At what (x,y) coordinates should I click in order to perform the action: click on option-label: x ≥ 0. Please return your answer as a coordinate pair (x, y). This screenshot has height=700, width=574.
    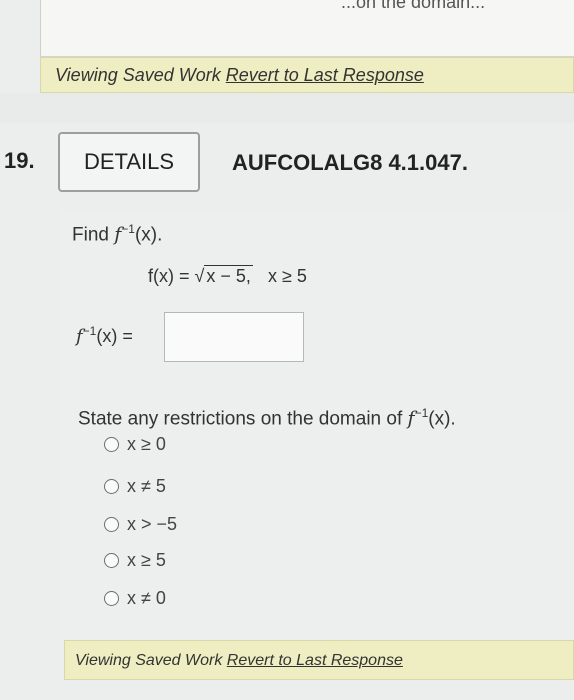
    Looking at the image, I should click on (146, 444).